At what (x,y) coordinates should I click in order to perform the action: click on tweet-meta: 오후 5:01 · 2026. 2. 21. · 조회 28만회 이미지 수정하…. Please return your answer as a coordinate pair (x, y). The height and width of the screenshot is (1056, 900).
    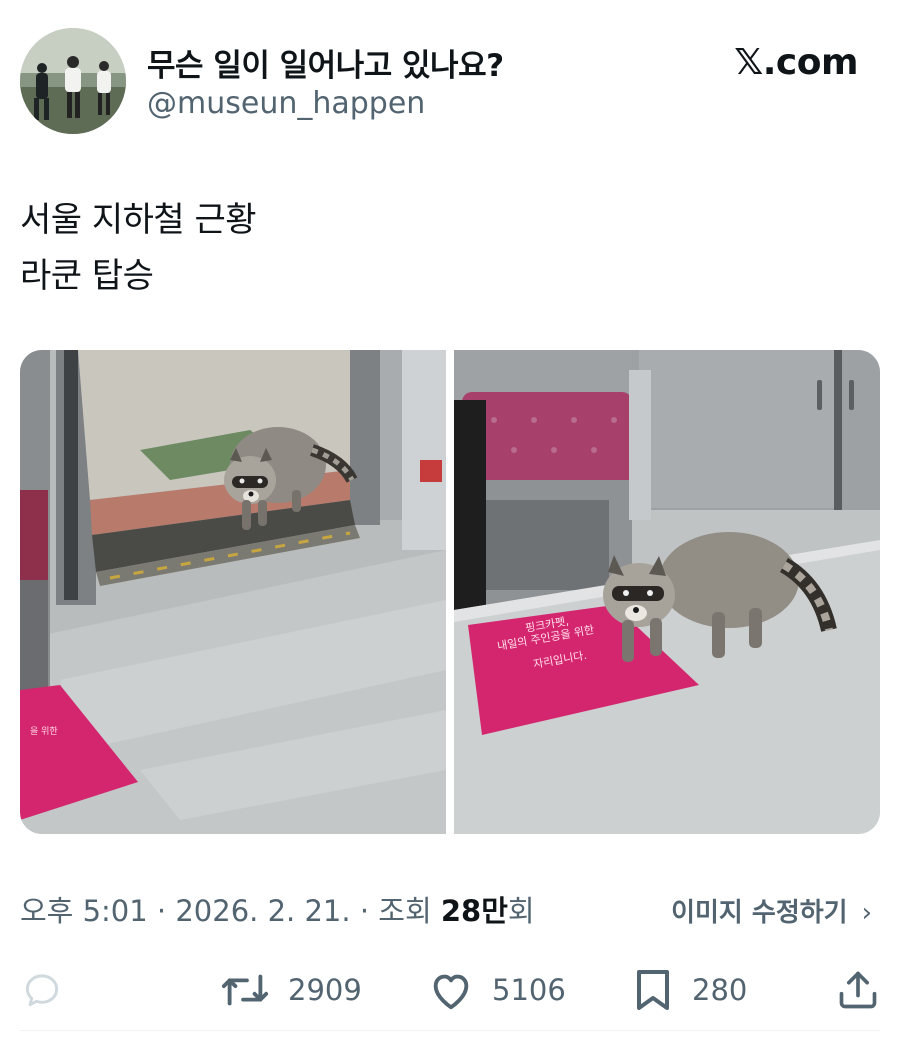
    Looking at the image, I should click on (450, 910).